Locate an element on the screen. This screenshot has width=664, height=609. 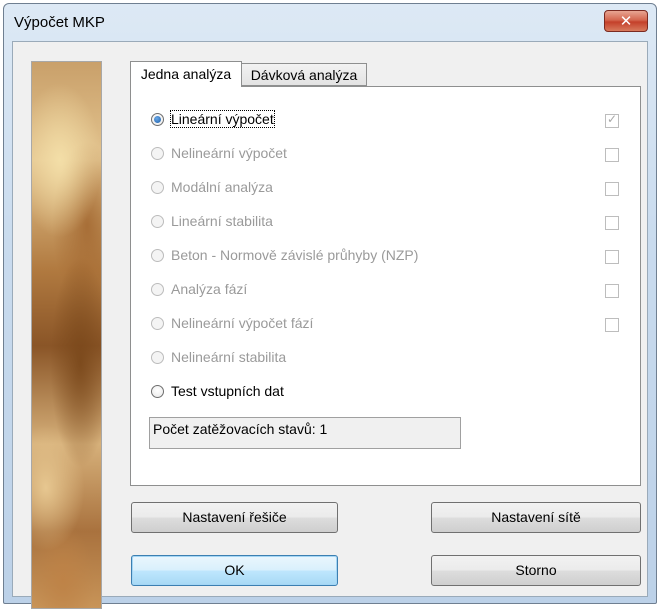
checkmark-icon: ✓ is located at coordinates (612, 119).